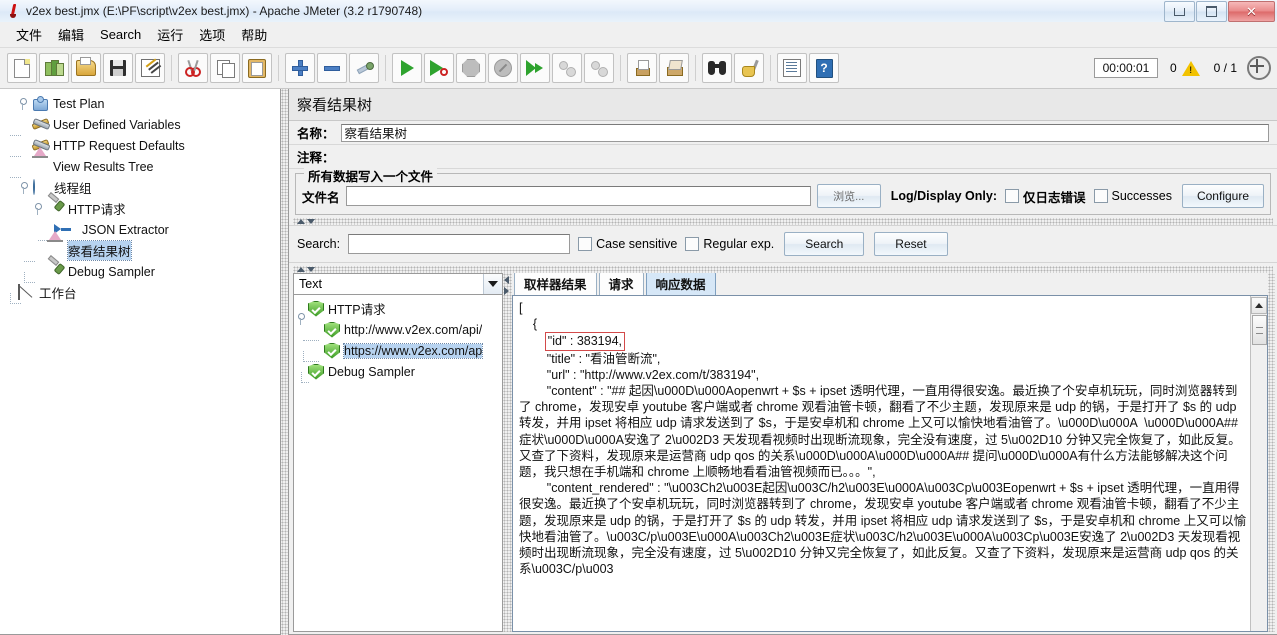 The height and width of the screenshot is (635, 1277). Describe the element at coordinates (555, 282) in the screenshot. I see `tab-sampler-result: 取样器结果` at that location.